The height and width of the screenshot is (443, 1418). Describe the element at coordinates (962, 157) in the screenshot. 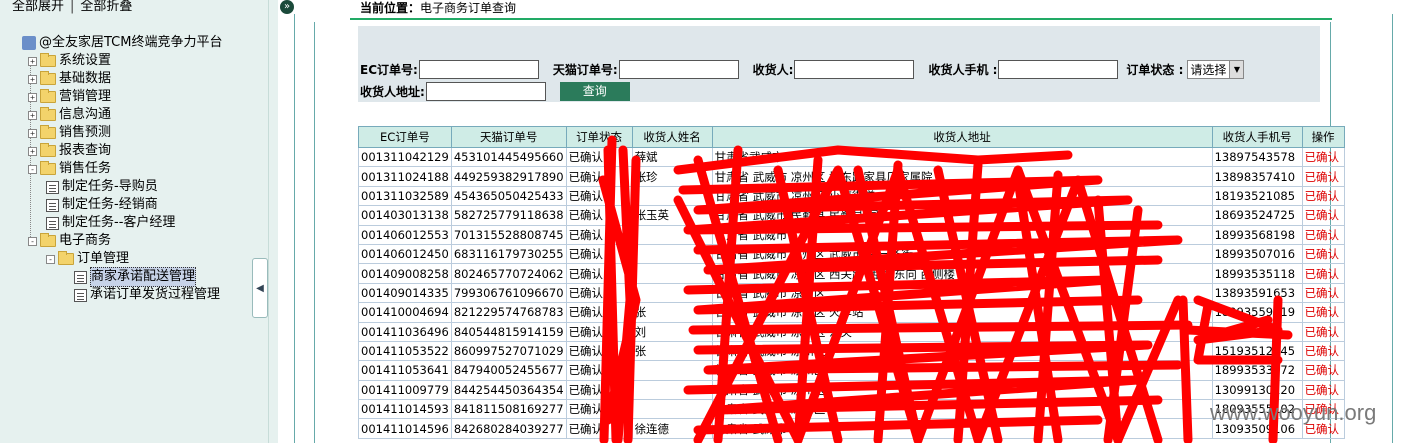

I see `table-cell: 甘肃省武威市` at that location.